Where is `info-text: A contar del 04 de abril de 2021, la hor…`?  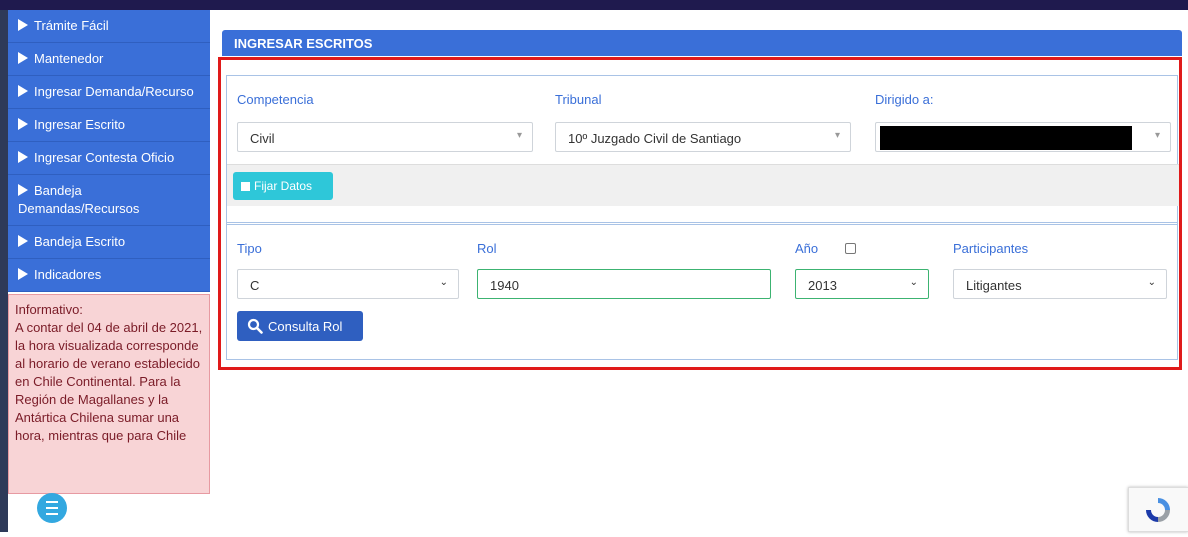 info-text: A contar del 04 de abril de 2021, la hor… is located at coordinates (109, 381).